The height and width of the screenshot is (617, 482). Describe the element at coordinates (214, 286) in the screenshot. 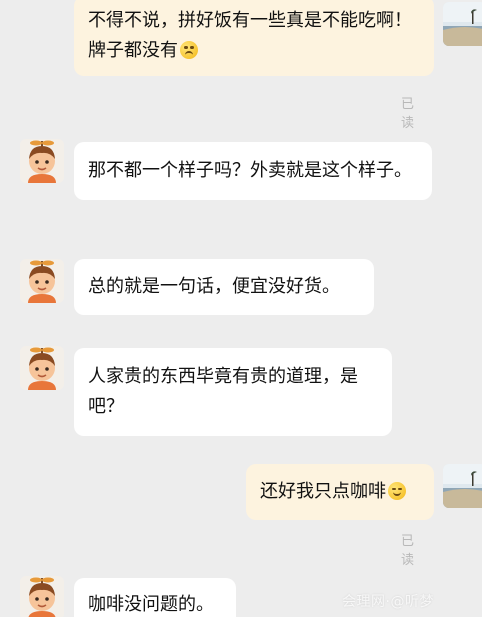

I see `message-text: 总的就是一句话，便宜没好货。` at that location.